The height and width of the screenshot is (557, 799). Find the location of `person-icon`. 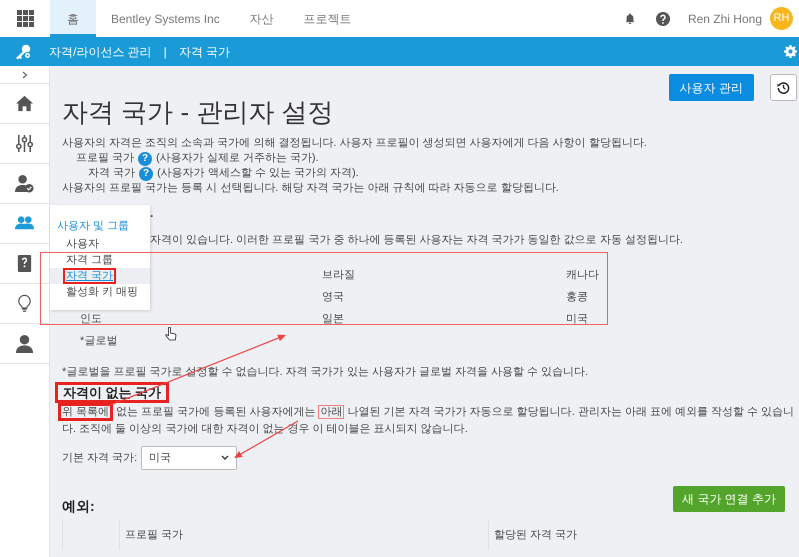

person-icon is located at coordinates (24, 343).